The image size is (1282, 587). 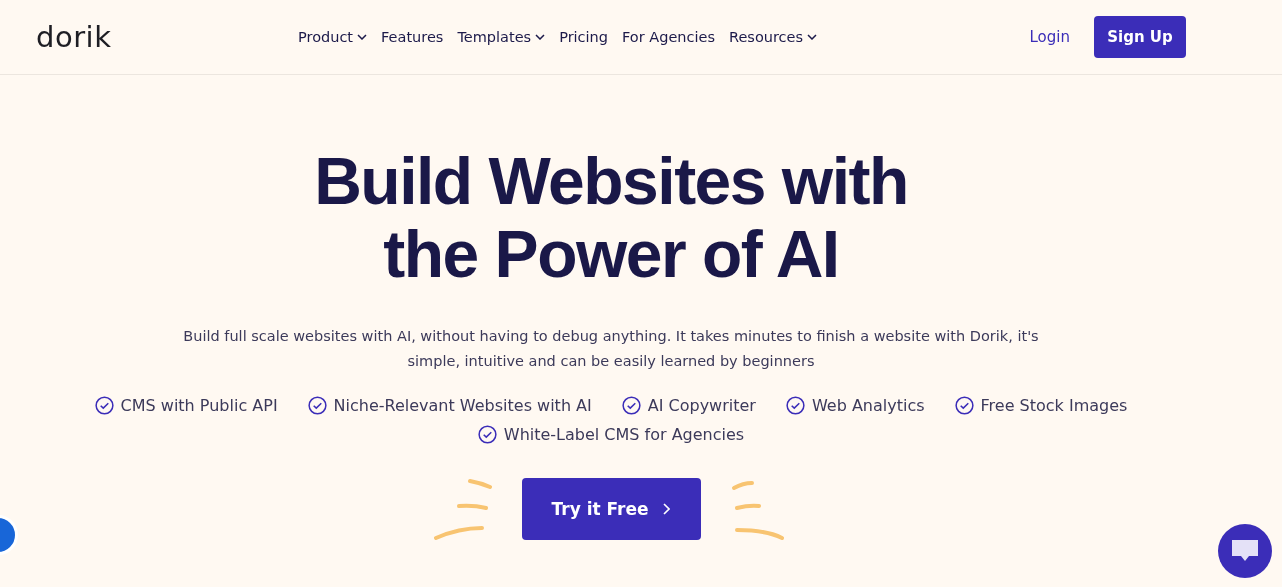 What do you see at coordinates (161, 37) in the screenshot?
I see `logo: dorik` at bounding box center [161, 37].